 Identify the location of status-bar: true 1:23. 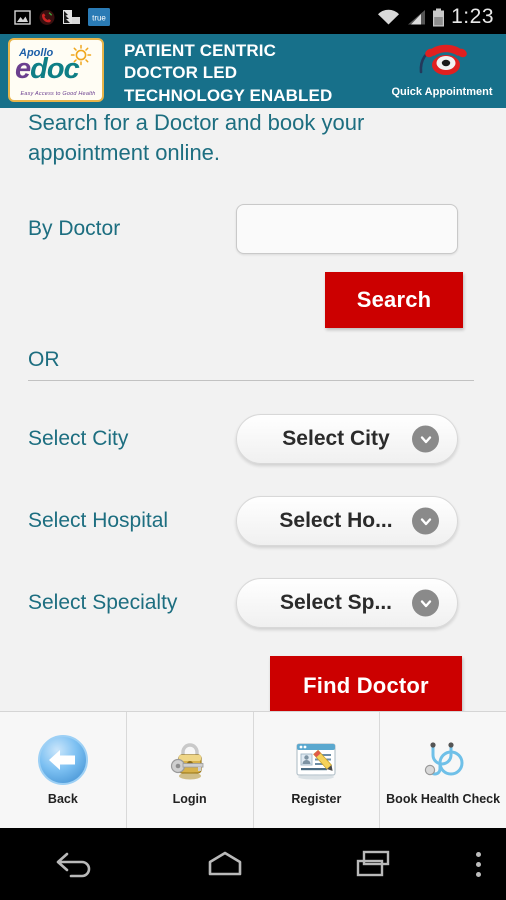
(253, 17).